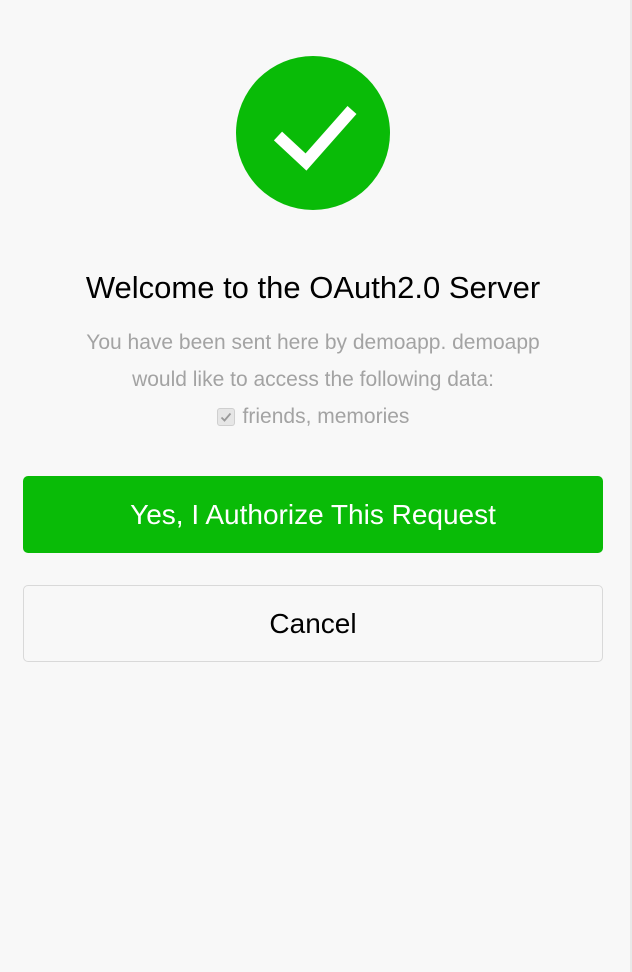 This screenshot has height=972, width=632. I want to click on authorize-button-label: Yes, I Authorize This Request, so click(313, 514).